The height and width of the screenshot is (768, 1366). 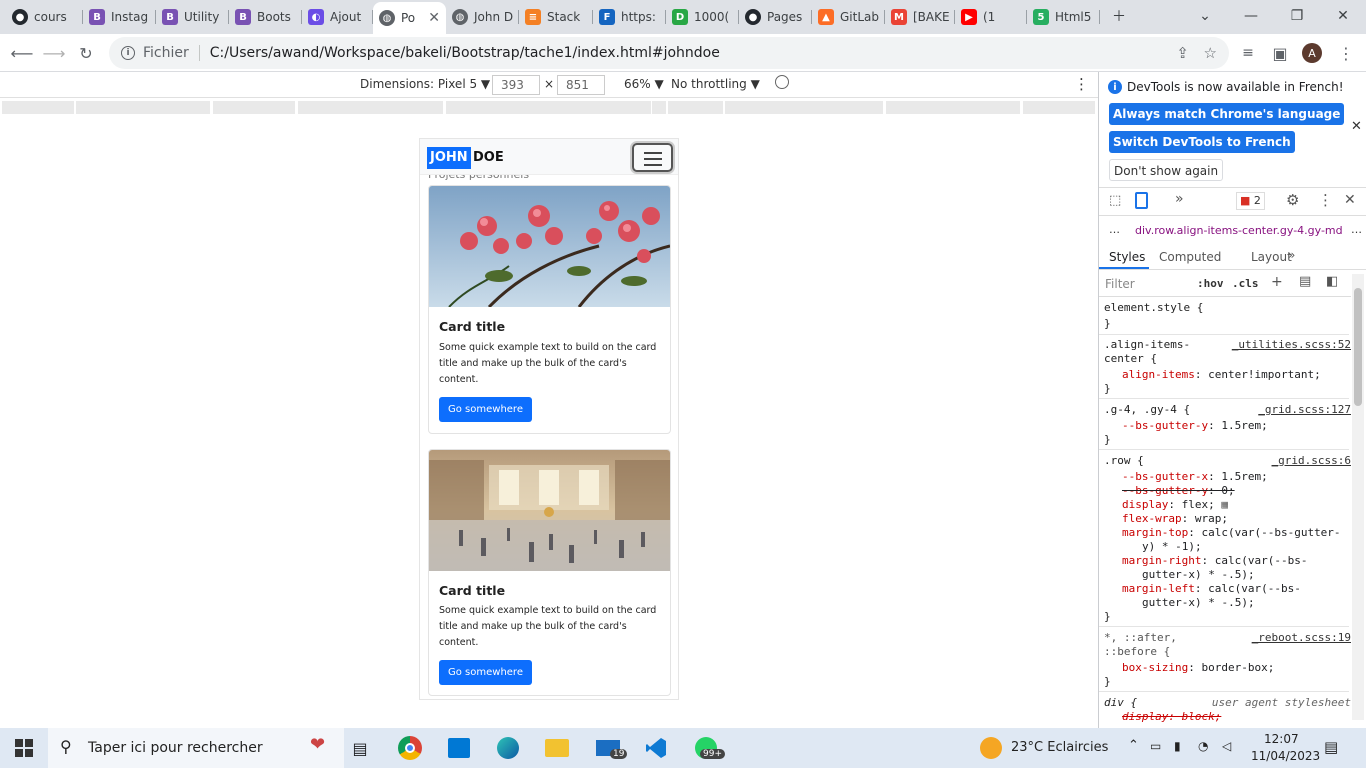 I want to click on val-margin-top-cont: y) * -1);, so click(x=1246, y=547).